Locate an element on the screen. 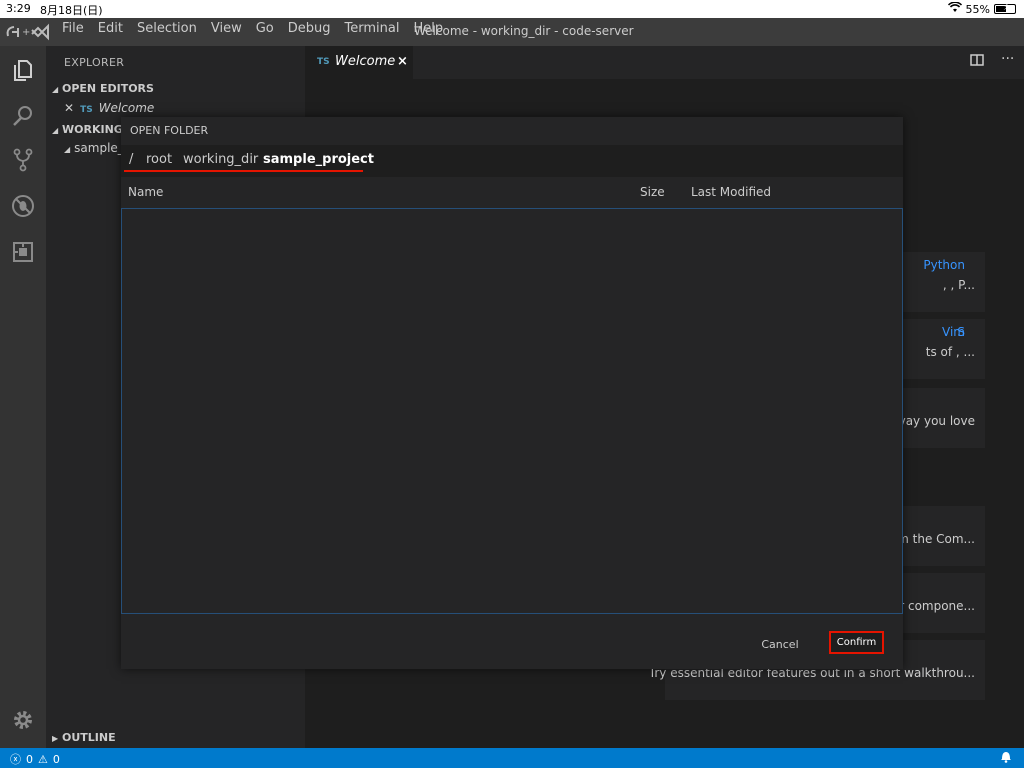 The height and width of the screenshot is (768, 1024). menu-selection: Selection is located at coordinates (167, 28).